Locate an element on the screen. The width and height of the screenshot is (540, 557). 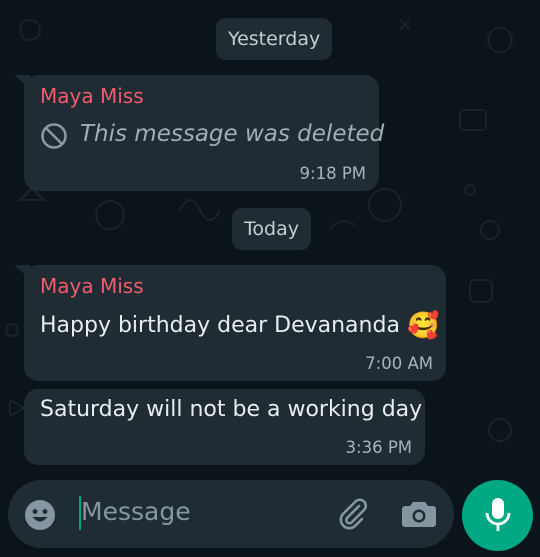
message-time: 7:00 AM is located at coordinates (399, 363).